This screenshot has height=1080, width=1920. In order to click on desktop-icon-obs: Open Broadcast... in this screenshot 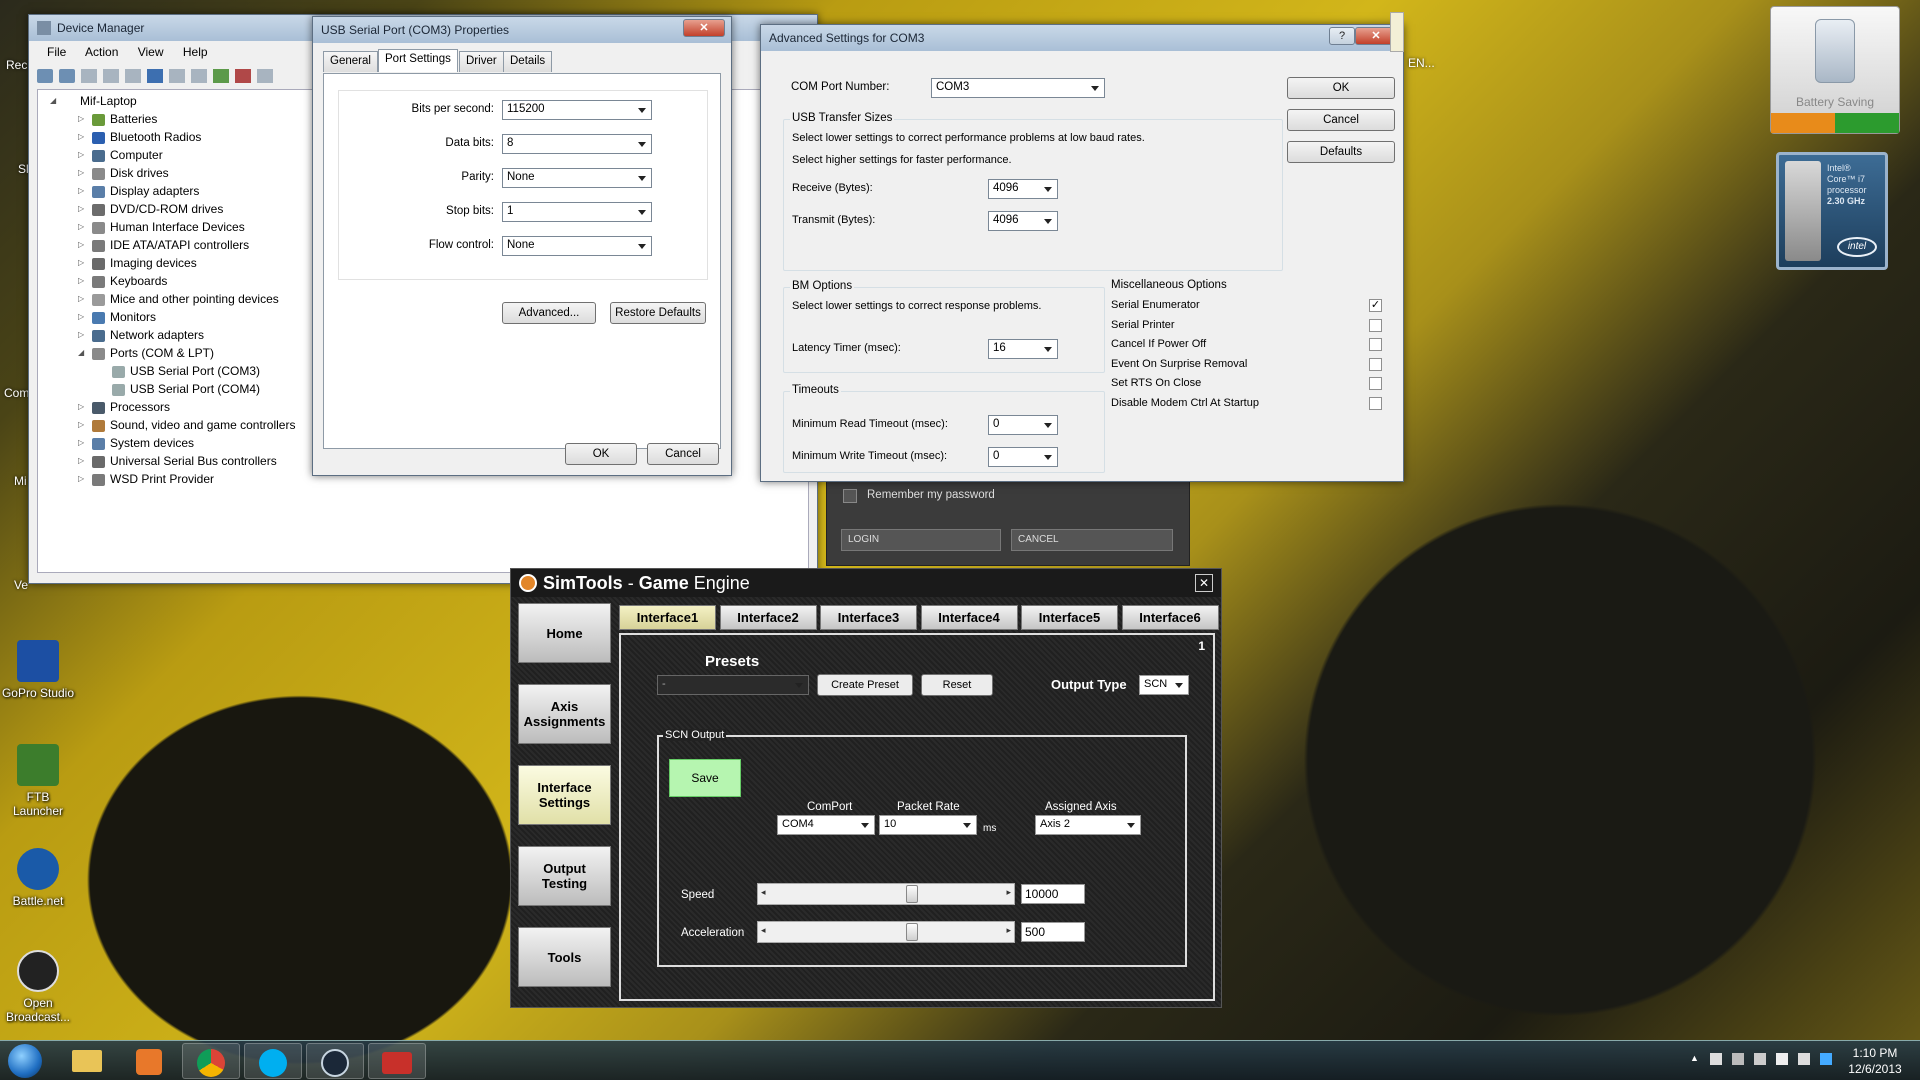, I will do `click(38, 987)`.